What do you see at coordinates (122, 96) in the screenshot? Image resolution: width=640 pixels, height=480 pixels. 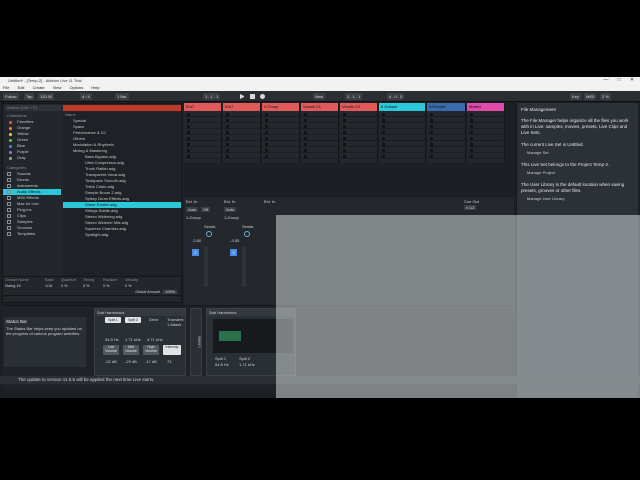 I see `quantize-menu: 1 Bar` at bounding box center [122, 96].